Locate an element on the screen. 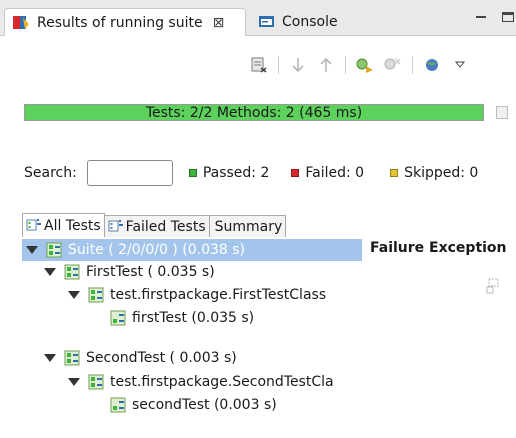 The height and width of the screenshot is (438, 516). next-failure-icon is located at coordinates (298, 65).